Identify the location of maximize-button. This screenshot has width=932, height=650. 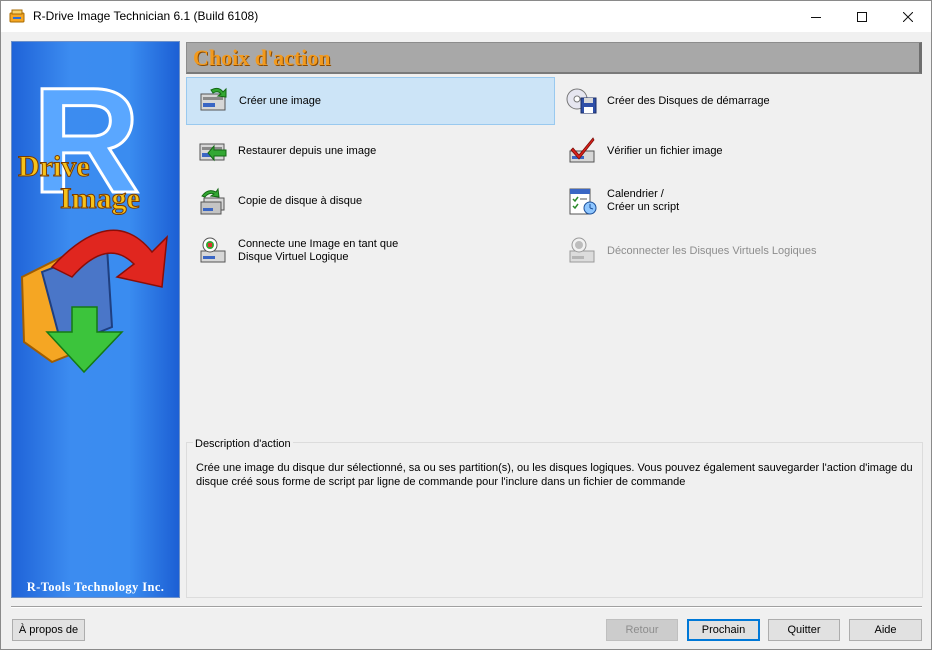
(862, 16).